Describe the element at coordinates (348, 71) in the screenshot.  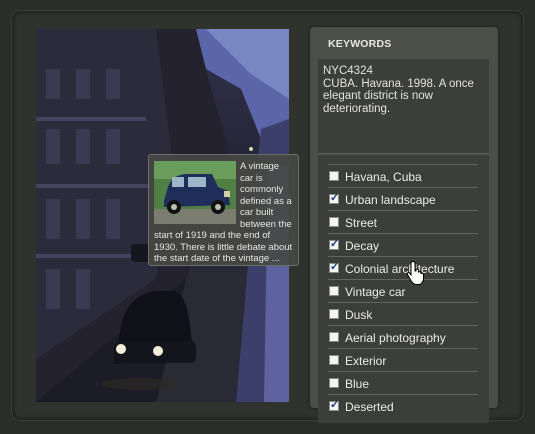
I see `image-id: NYC4324` at that location.